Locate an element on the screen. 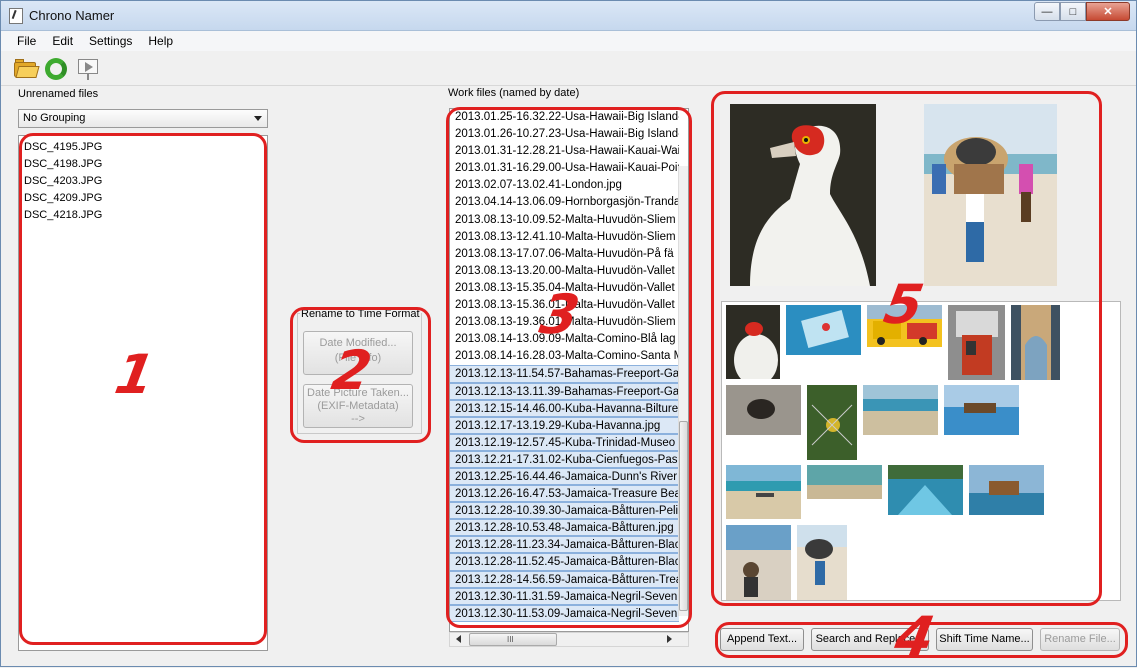  work-file-row: 2013.12.13-11.54.57-Bahamas-Freeport-Gar is located at coordinates (564, 374).